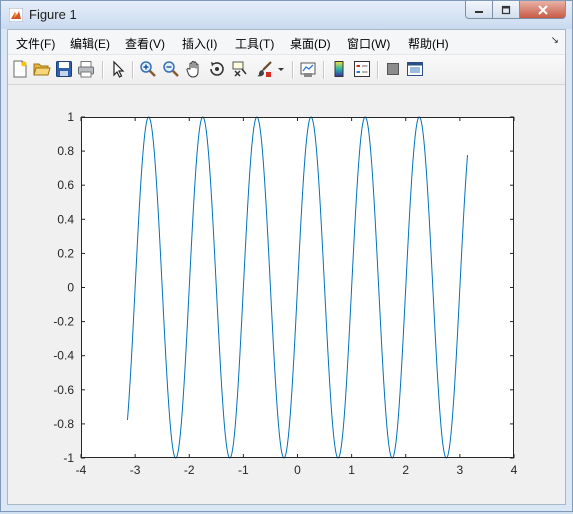  I want to click on minimize-icon, so click(479, 11).